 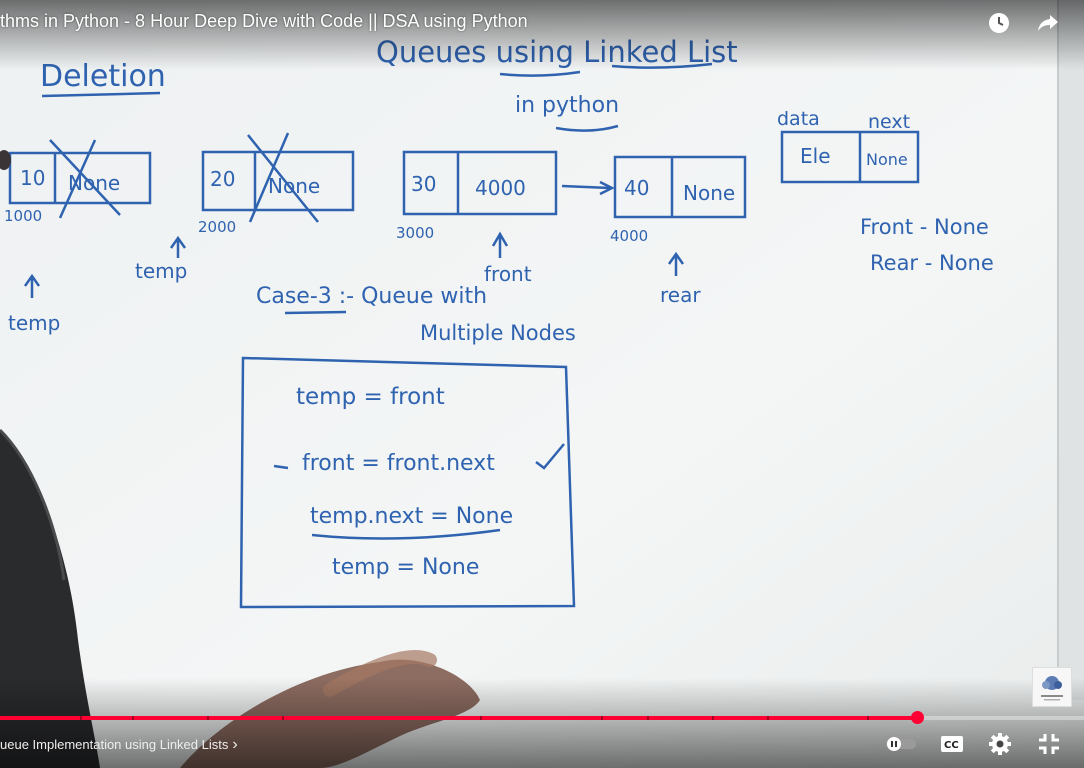 I want to click on node-20-next: None, so click(x=294, y=186).